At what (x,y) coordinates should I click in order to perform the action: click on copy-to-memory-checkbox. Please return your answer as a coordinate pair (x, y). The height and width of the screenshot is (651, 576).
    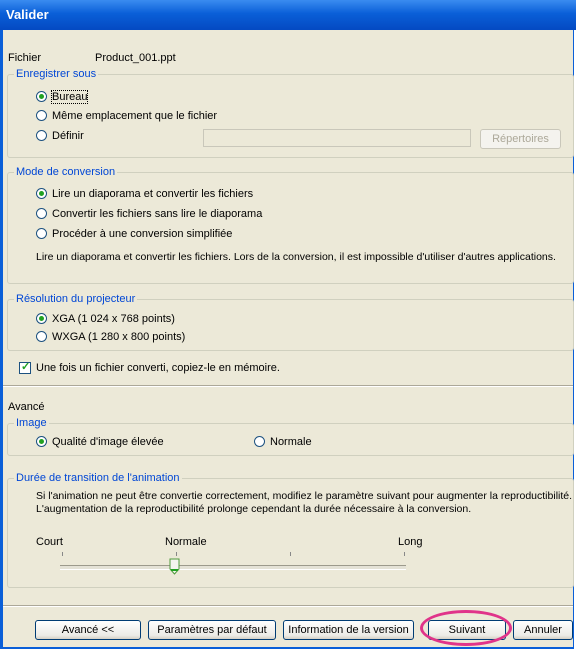
    Looking at the image, I should click on (25, 367).